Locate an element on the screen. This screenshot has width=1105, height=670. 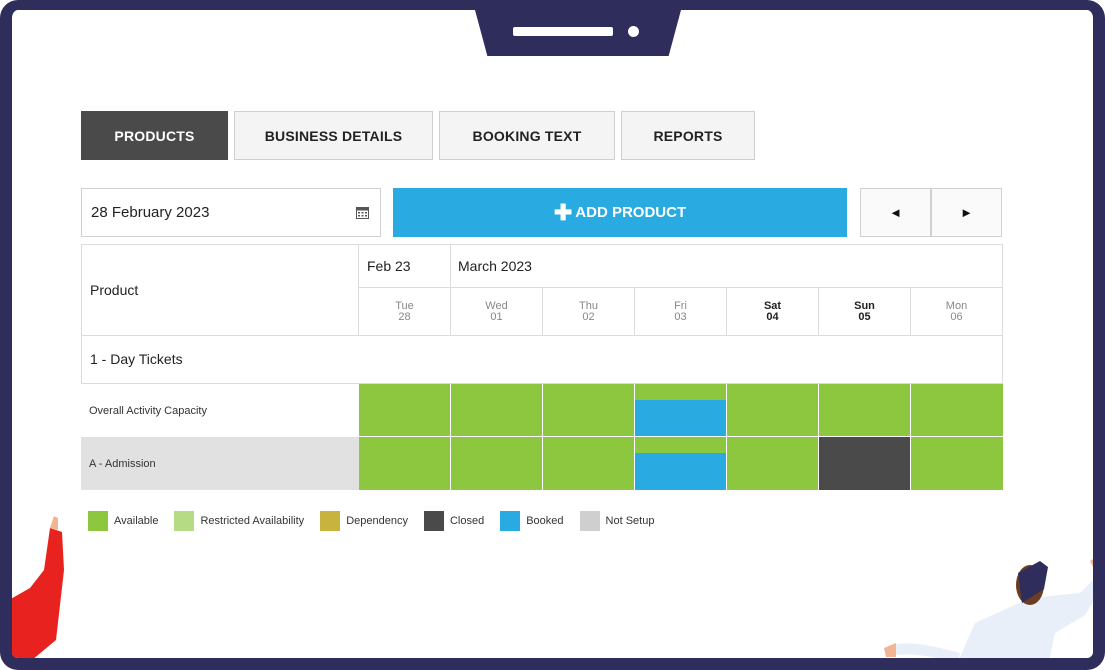
day-number: 05 is located at coordinates (864, 317).